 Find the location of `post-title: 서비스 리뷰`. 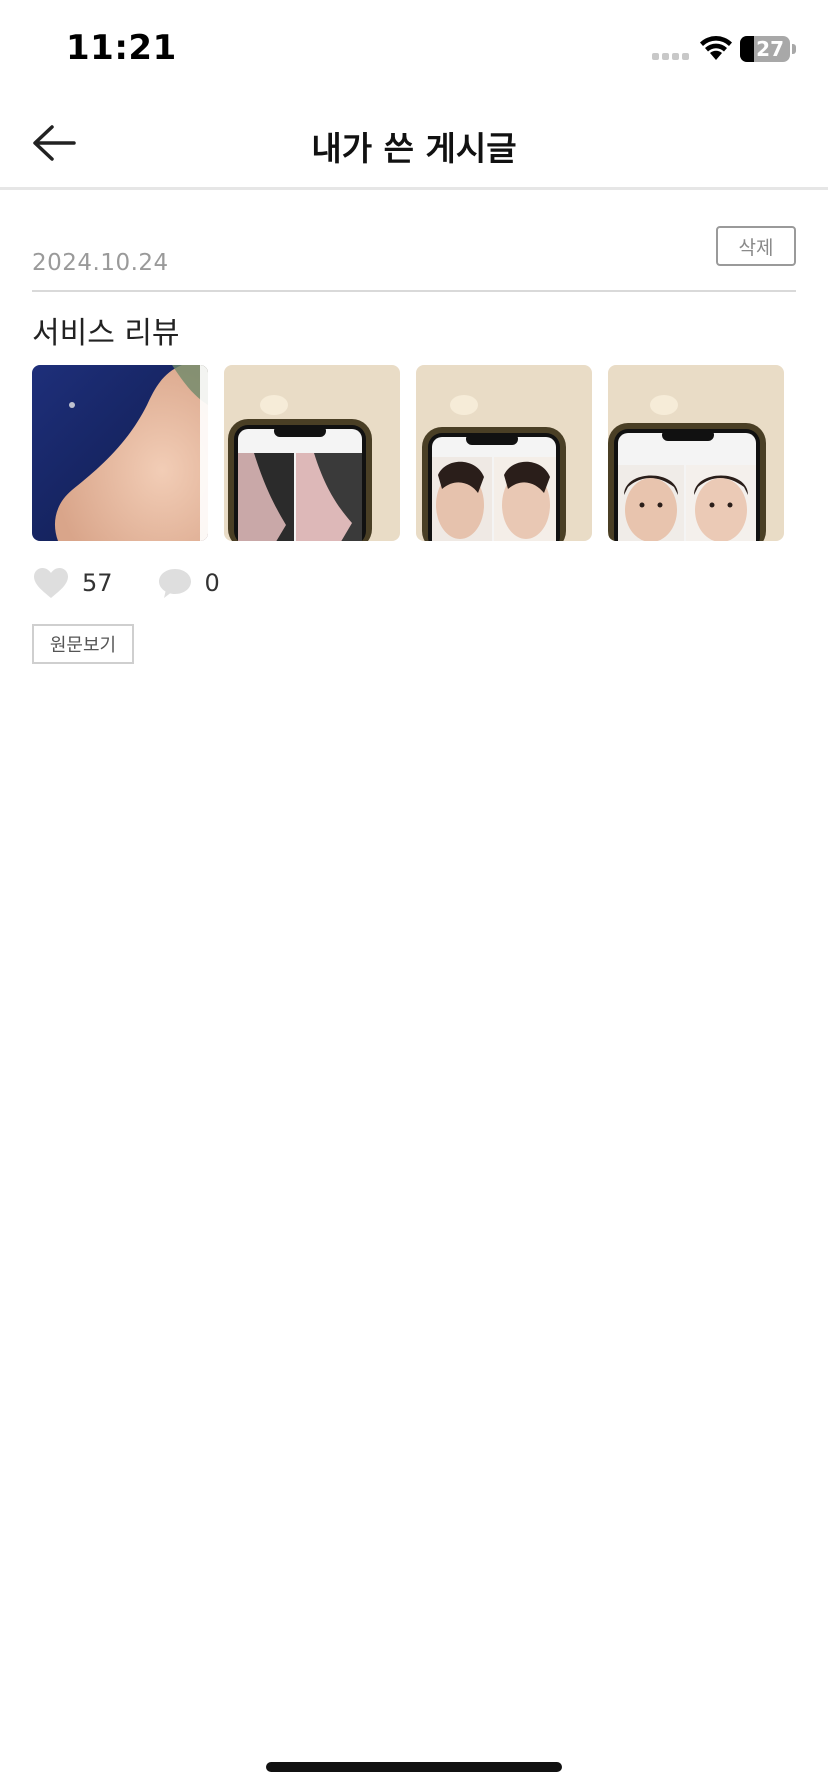

post-title: 서비스 리뷰 is located at coordinates (106, 333).